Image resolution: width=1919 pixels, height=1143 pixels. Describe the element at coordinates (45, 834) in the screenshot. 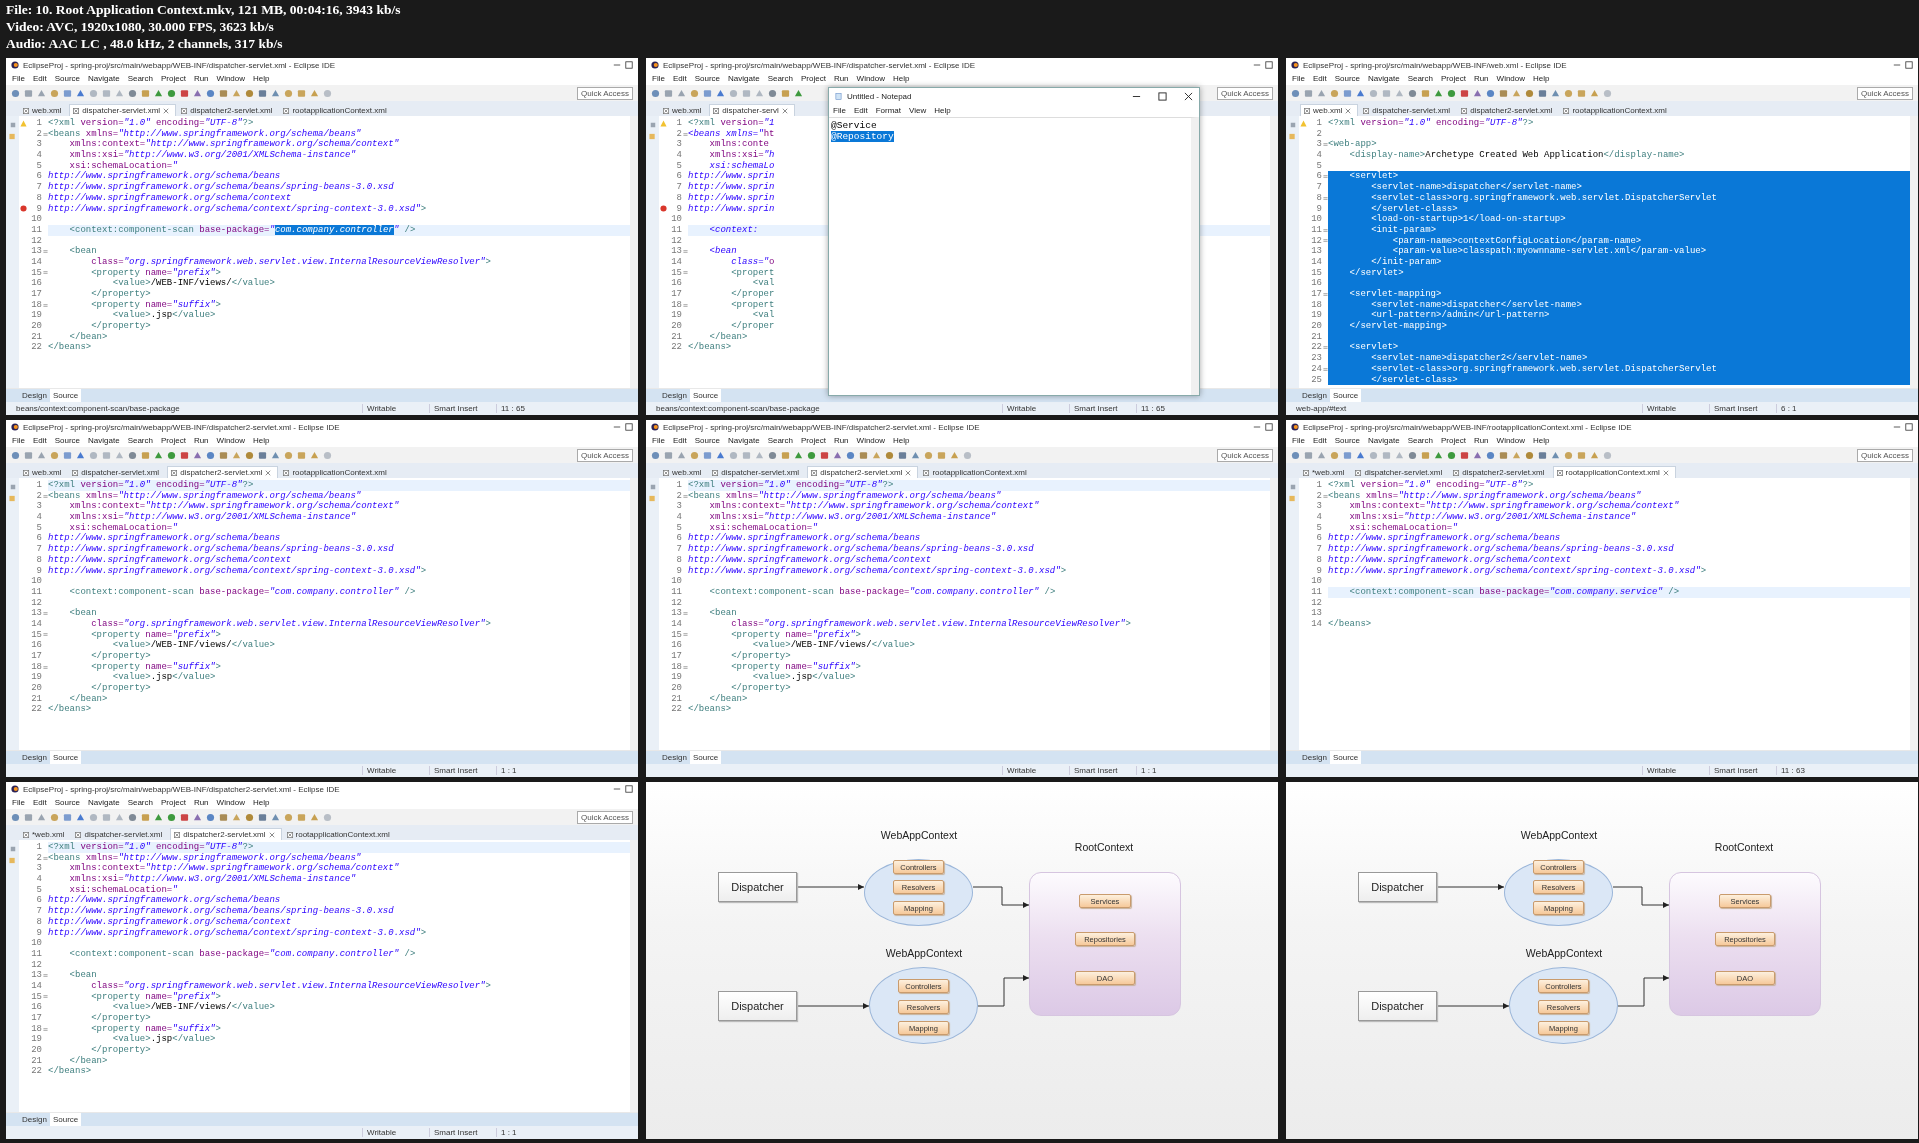

I see `editor-tab: *web.xml` at that location.